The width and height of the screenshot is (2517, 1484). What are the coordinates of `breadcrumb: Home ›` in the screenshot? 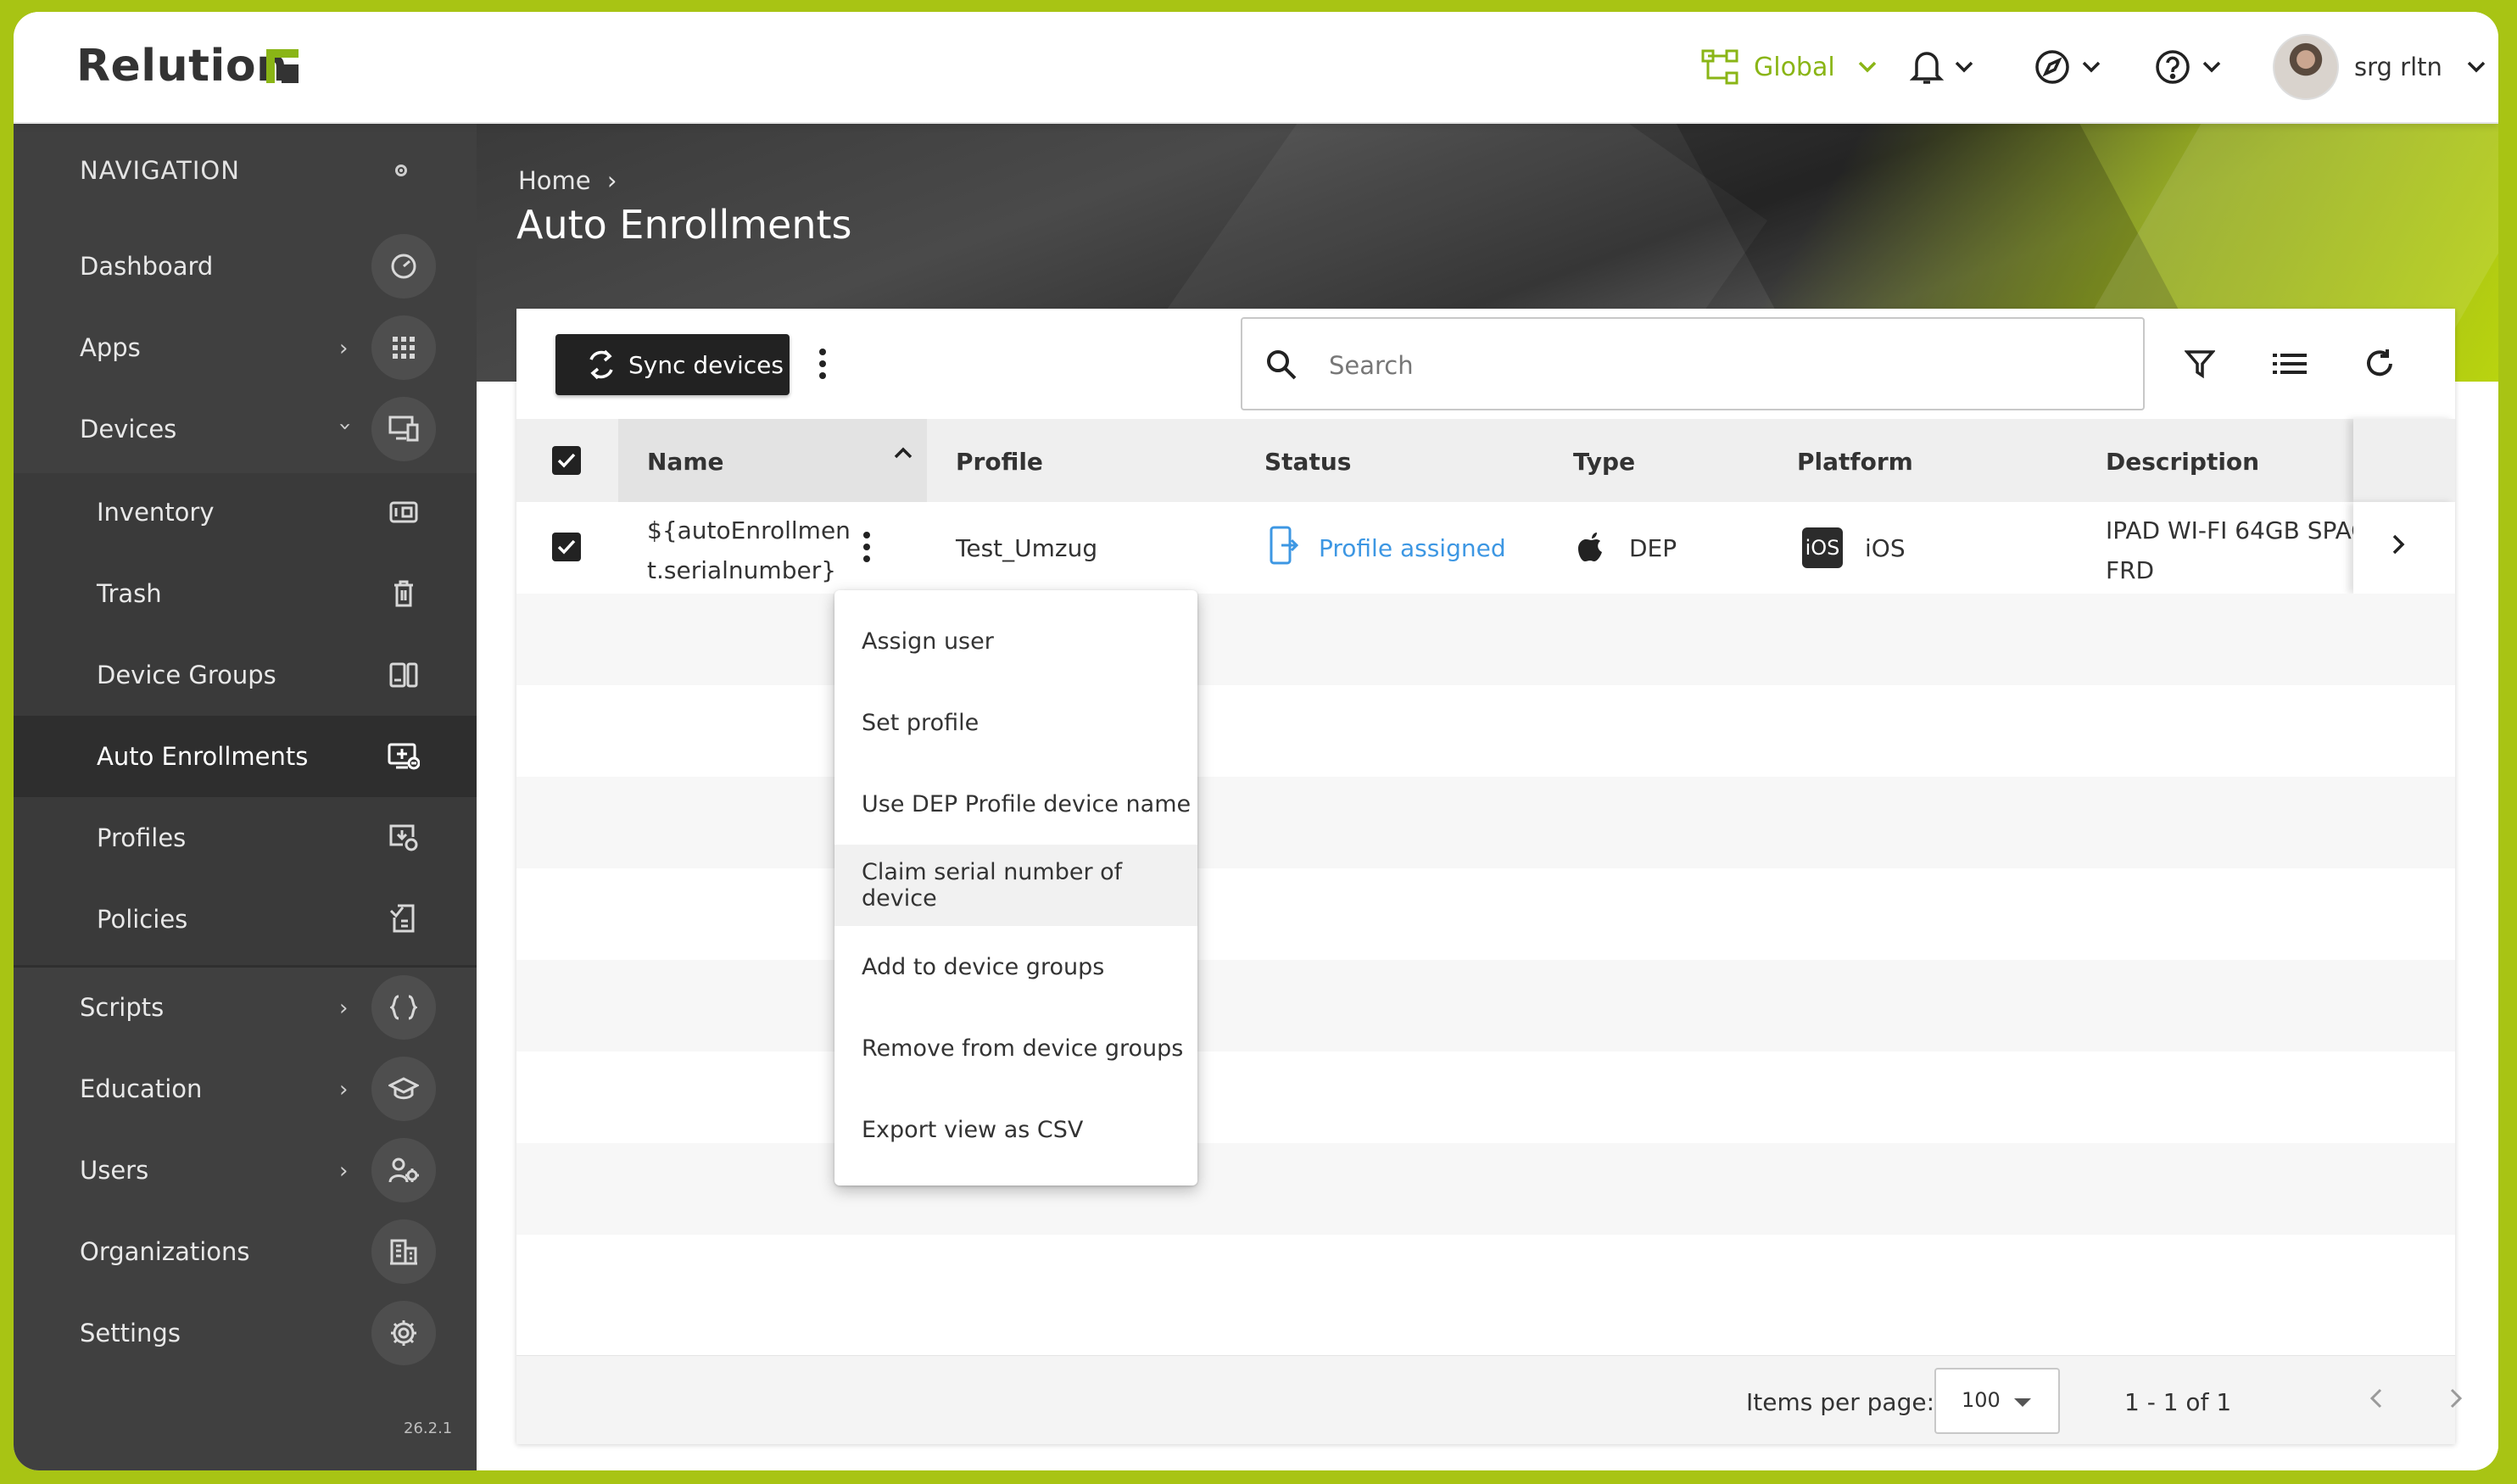 It's located at (567, 180).